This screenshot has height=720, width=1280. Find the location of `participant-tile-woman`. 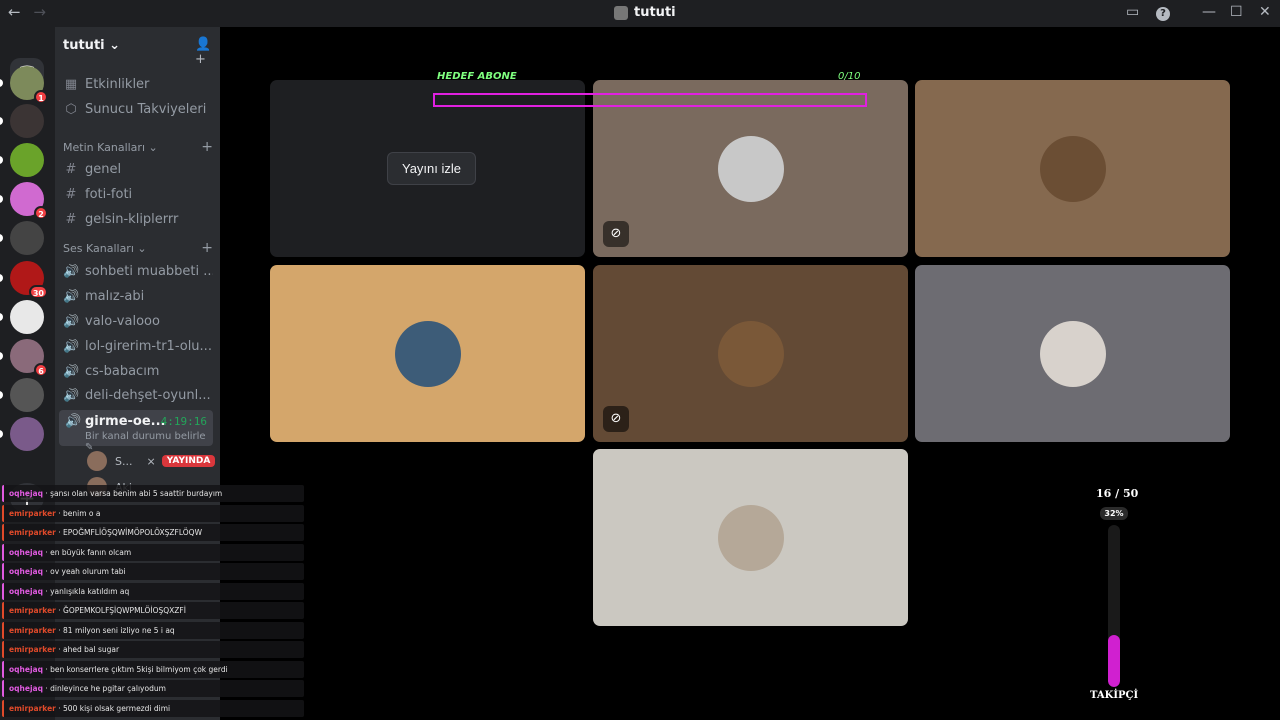

participant-tile-woman is located at coordinates (750, 537).